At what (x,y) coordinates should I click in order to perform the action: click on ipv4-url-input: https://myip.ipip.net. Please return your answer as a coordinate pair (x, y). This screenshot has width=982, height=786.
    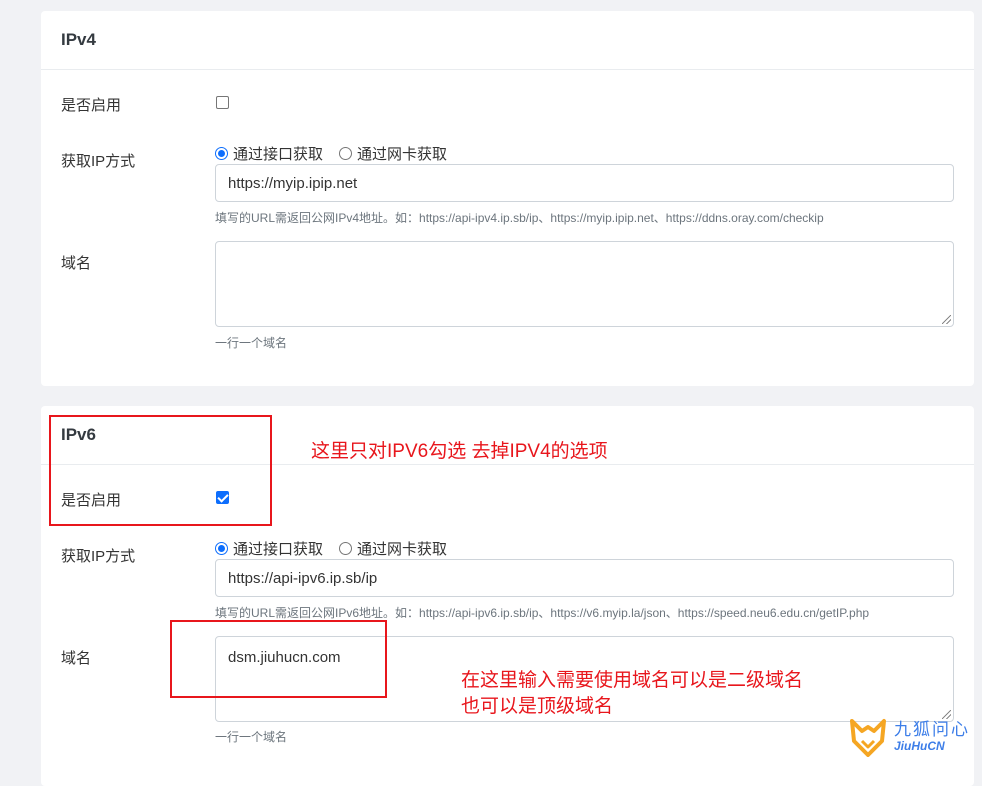
    Looking at the image, I should click on (584, 183).